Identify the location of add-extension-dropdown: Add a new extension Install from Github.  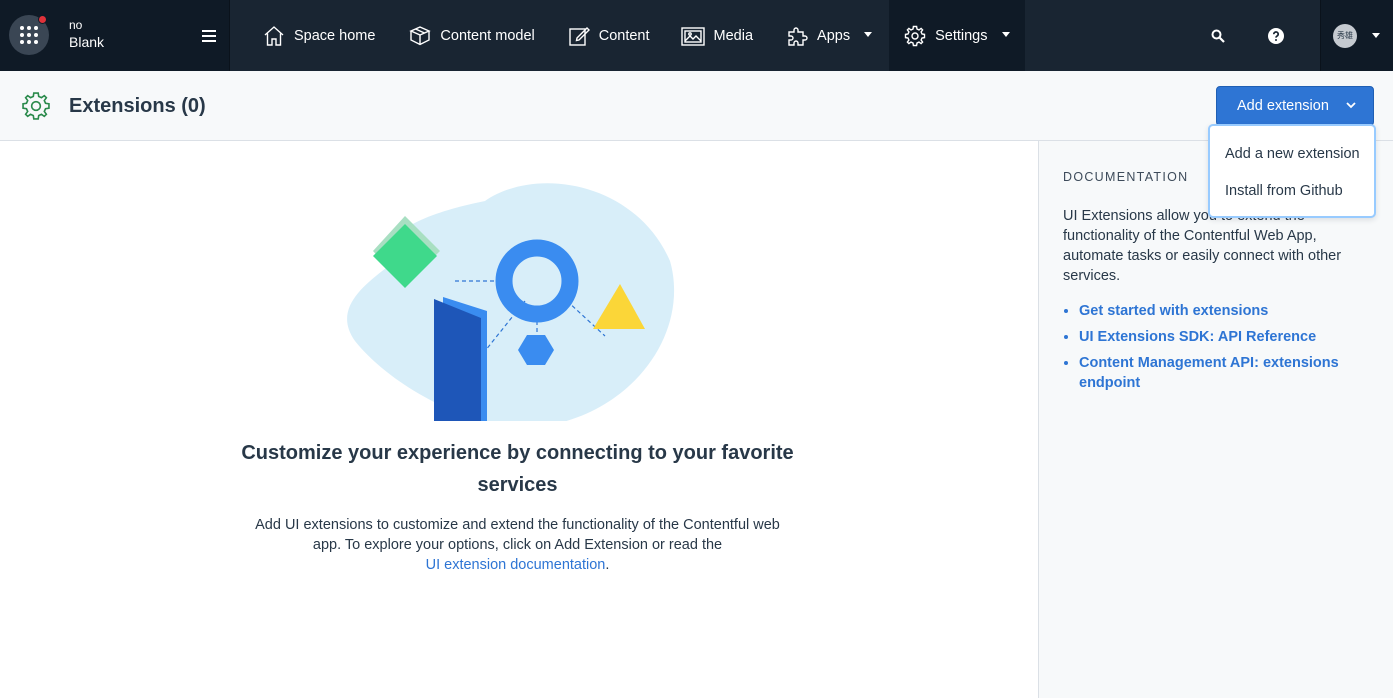
(1292, 171).